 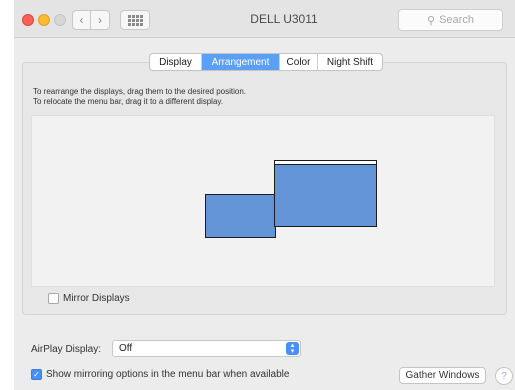 I want to click on airplay-display-value: Off, so click(x=126, y=348).